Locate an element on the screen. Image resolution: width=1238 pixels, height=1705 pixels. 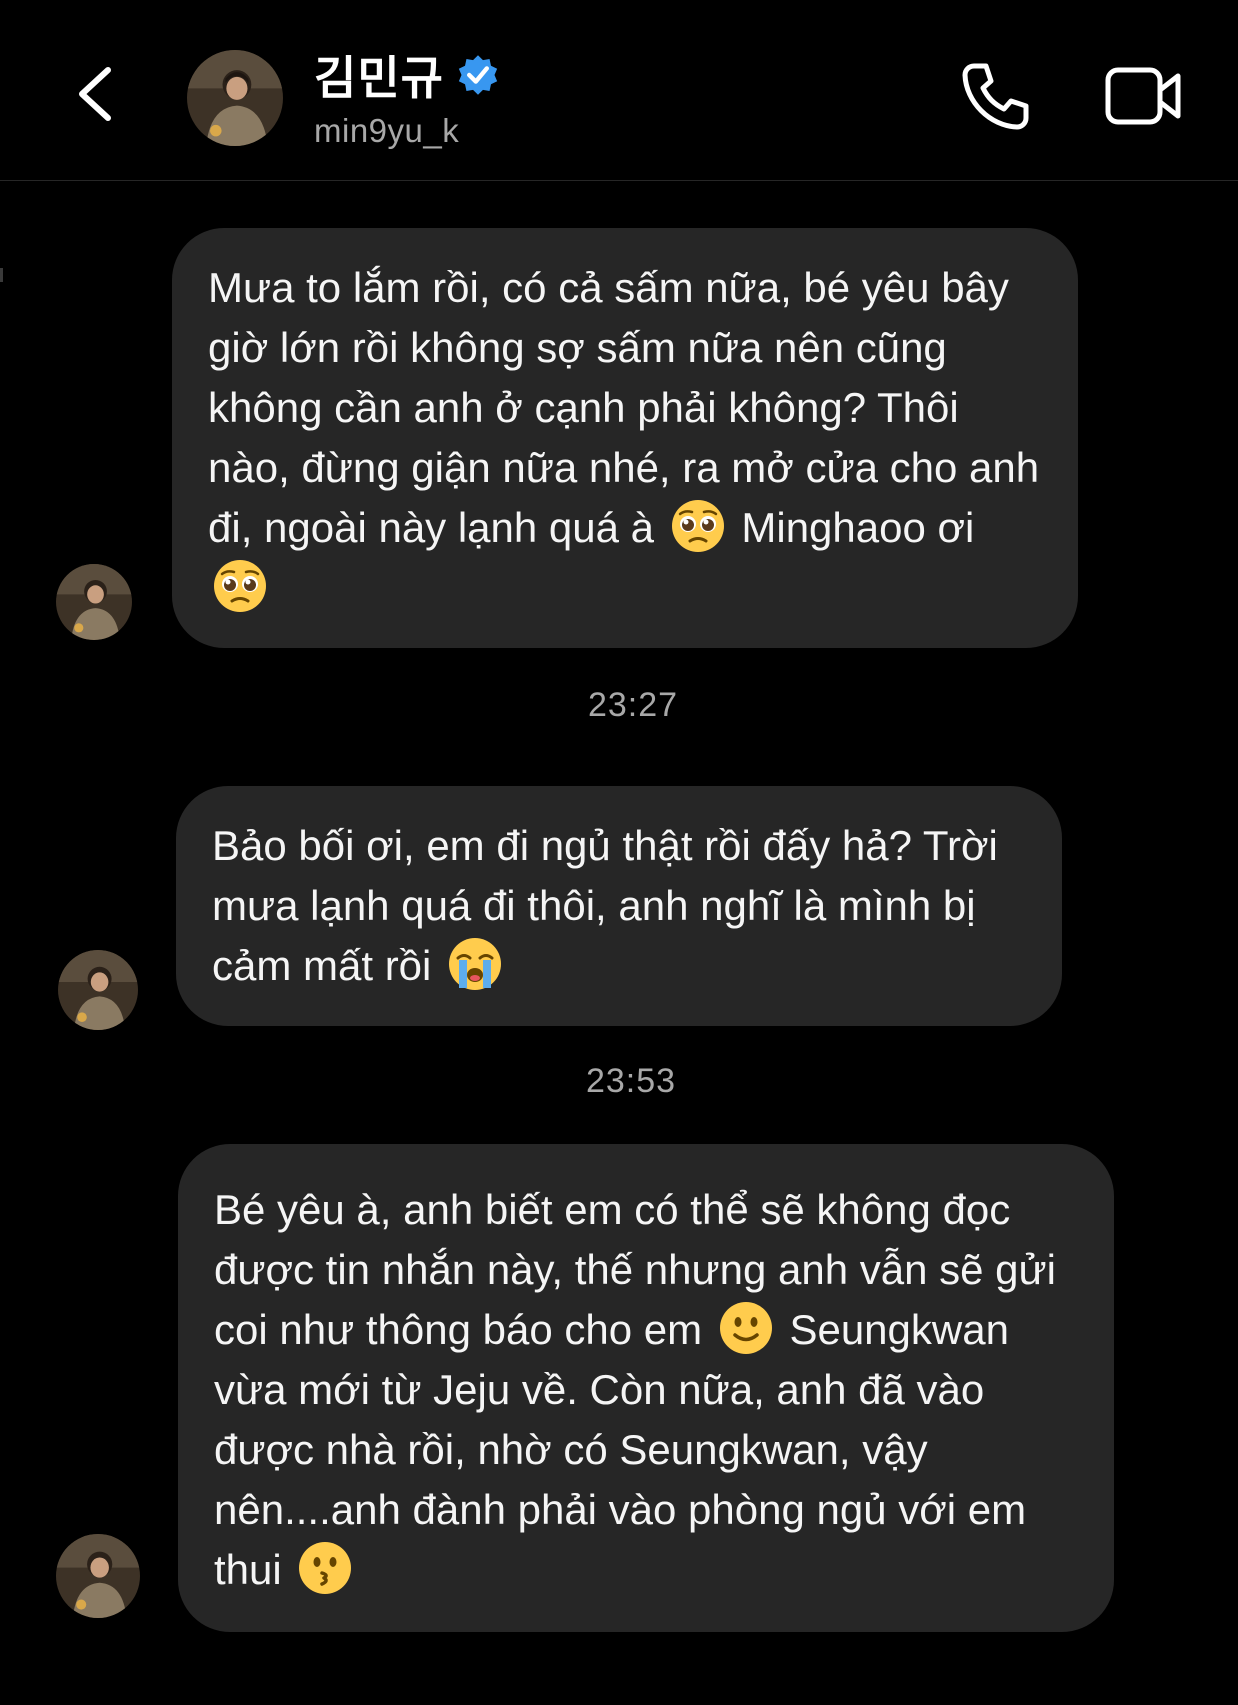
audio-call-button is located at coordinates (996, 96).